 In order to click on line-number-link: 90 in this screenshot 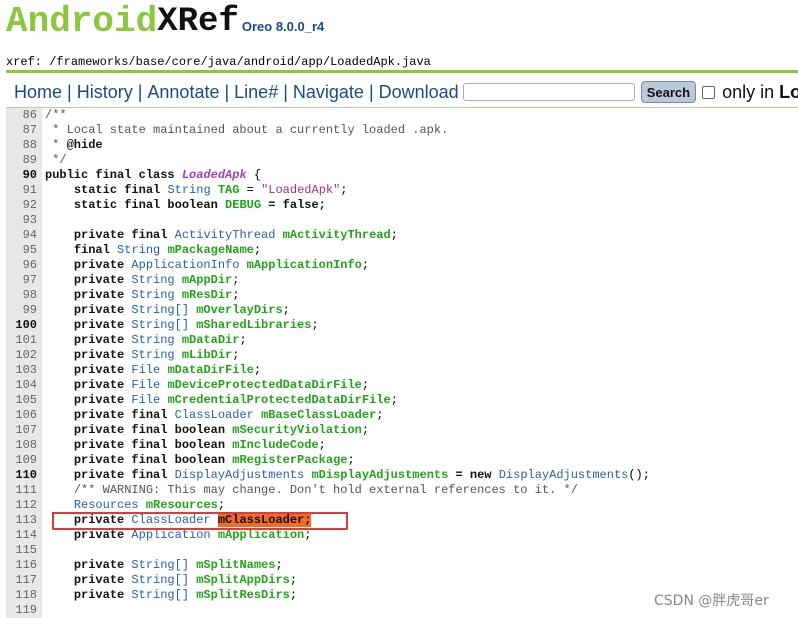, I will do `click(25, 175)`.